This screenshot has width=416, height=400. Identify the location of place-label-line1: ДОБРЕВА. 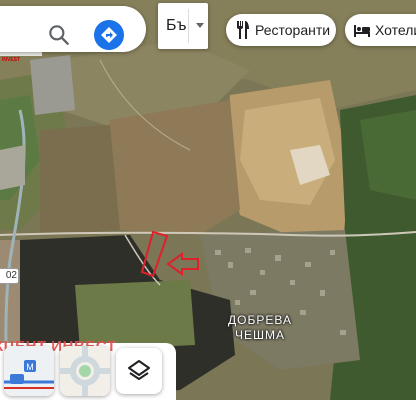
(260, 320).